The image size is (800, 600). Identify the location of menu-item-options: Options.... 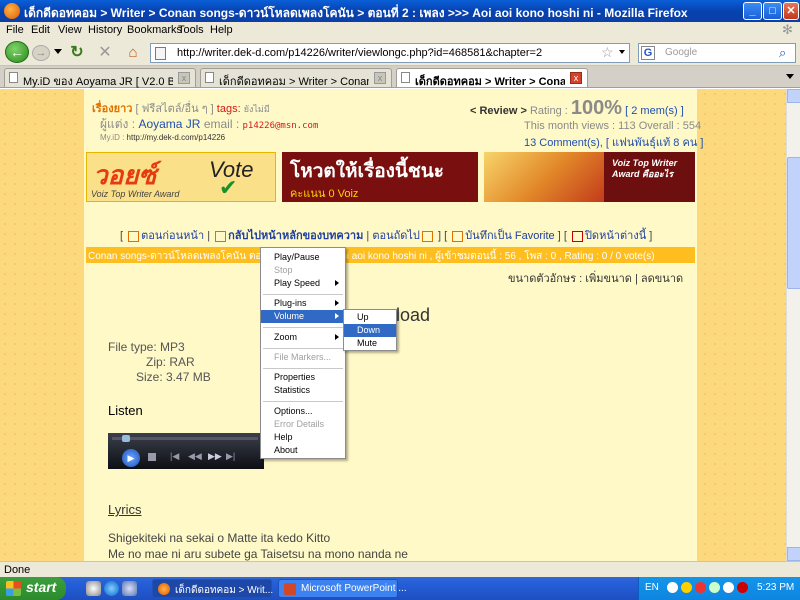
(303, 411).